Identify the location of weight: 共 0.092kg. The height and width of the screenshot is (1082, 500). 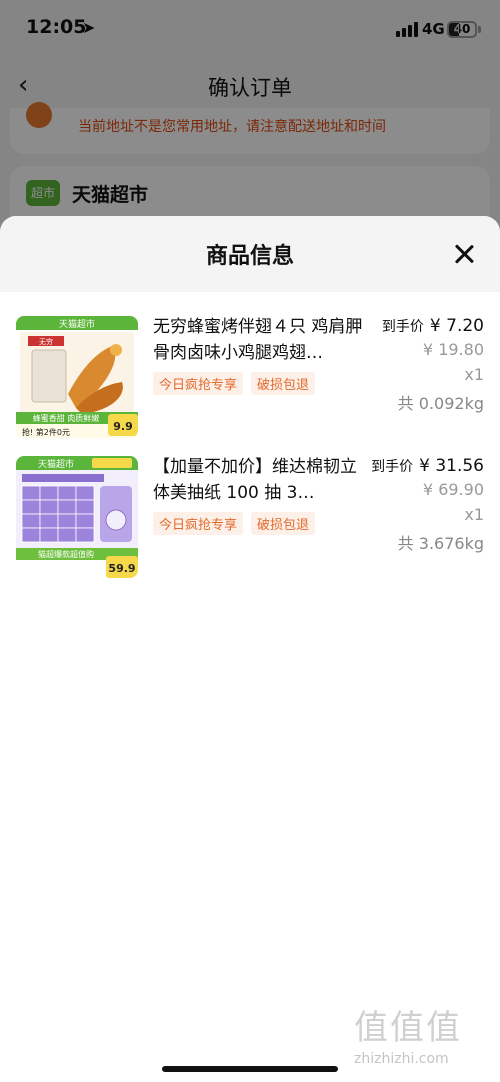
(440, 403).